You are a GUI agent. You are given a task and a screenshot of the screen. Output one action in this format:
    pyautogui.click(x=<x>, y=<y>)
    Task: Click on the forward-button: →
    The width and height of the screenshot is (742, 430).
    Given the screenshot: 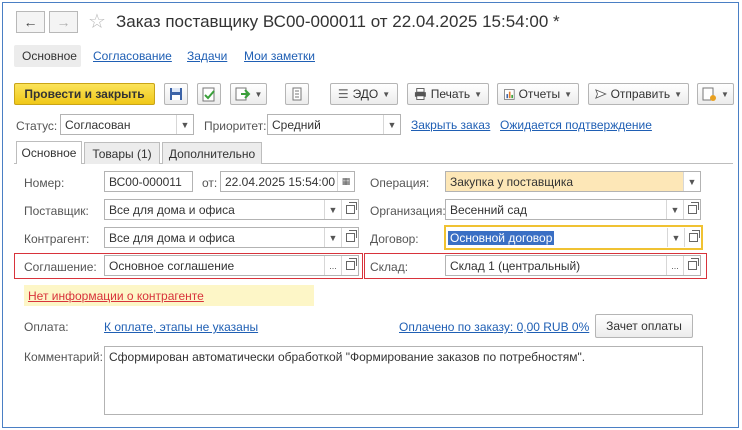 What is the action you would take?
    pyautogui.click(x=63, y=22)
    